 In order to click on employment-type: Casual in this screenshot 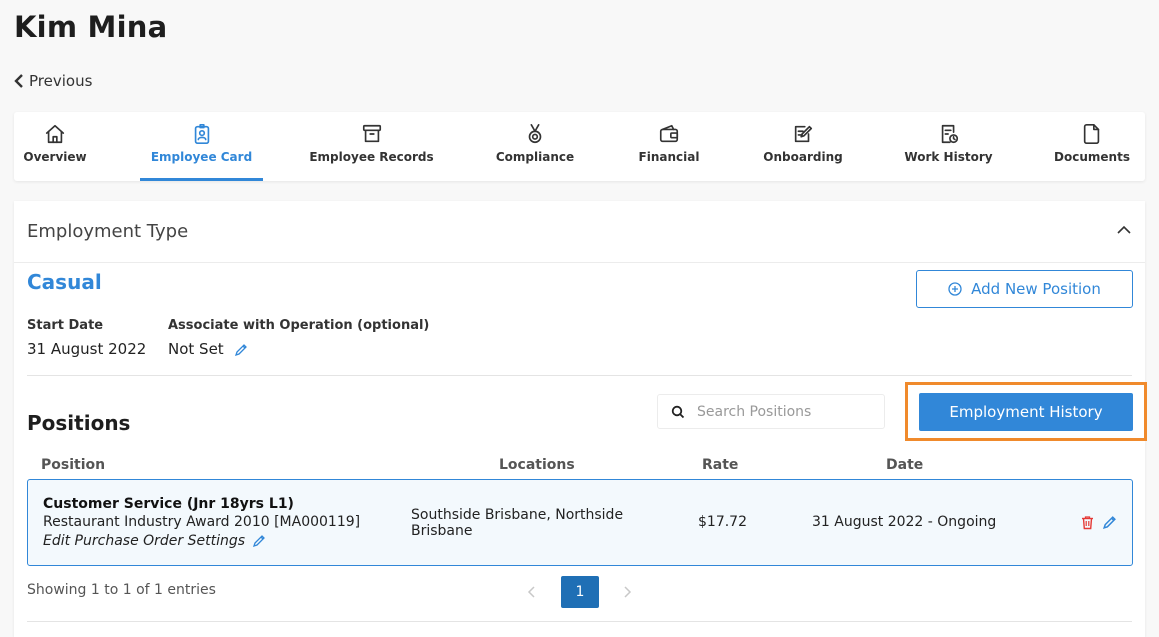, I will do `click(64, 282)`.